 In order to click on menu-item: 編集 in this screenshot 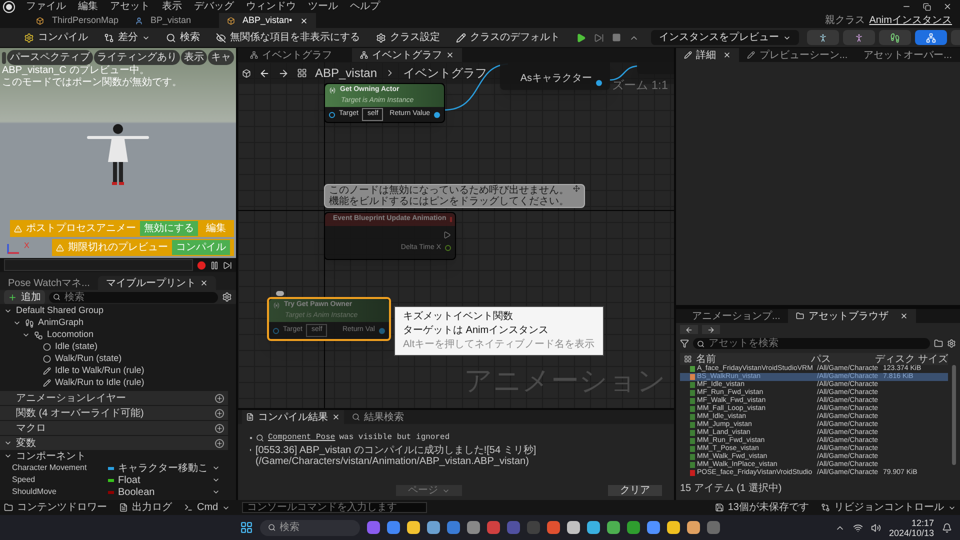, I will do `click(88, 7)`.